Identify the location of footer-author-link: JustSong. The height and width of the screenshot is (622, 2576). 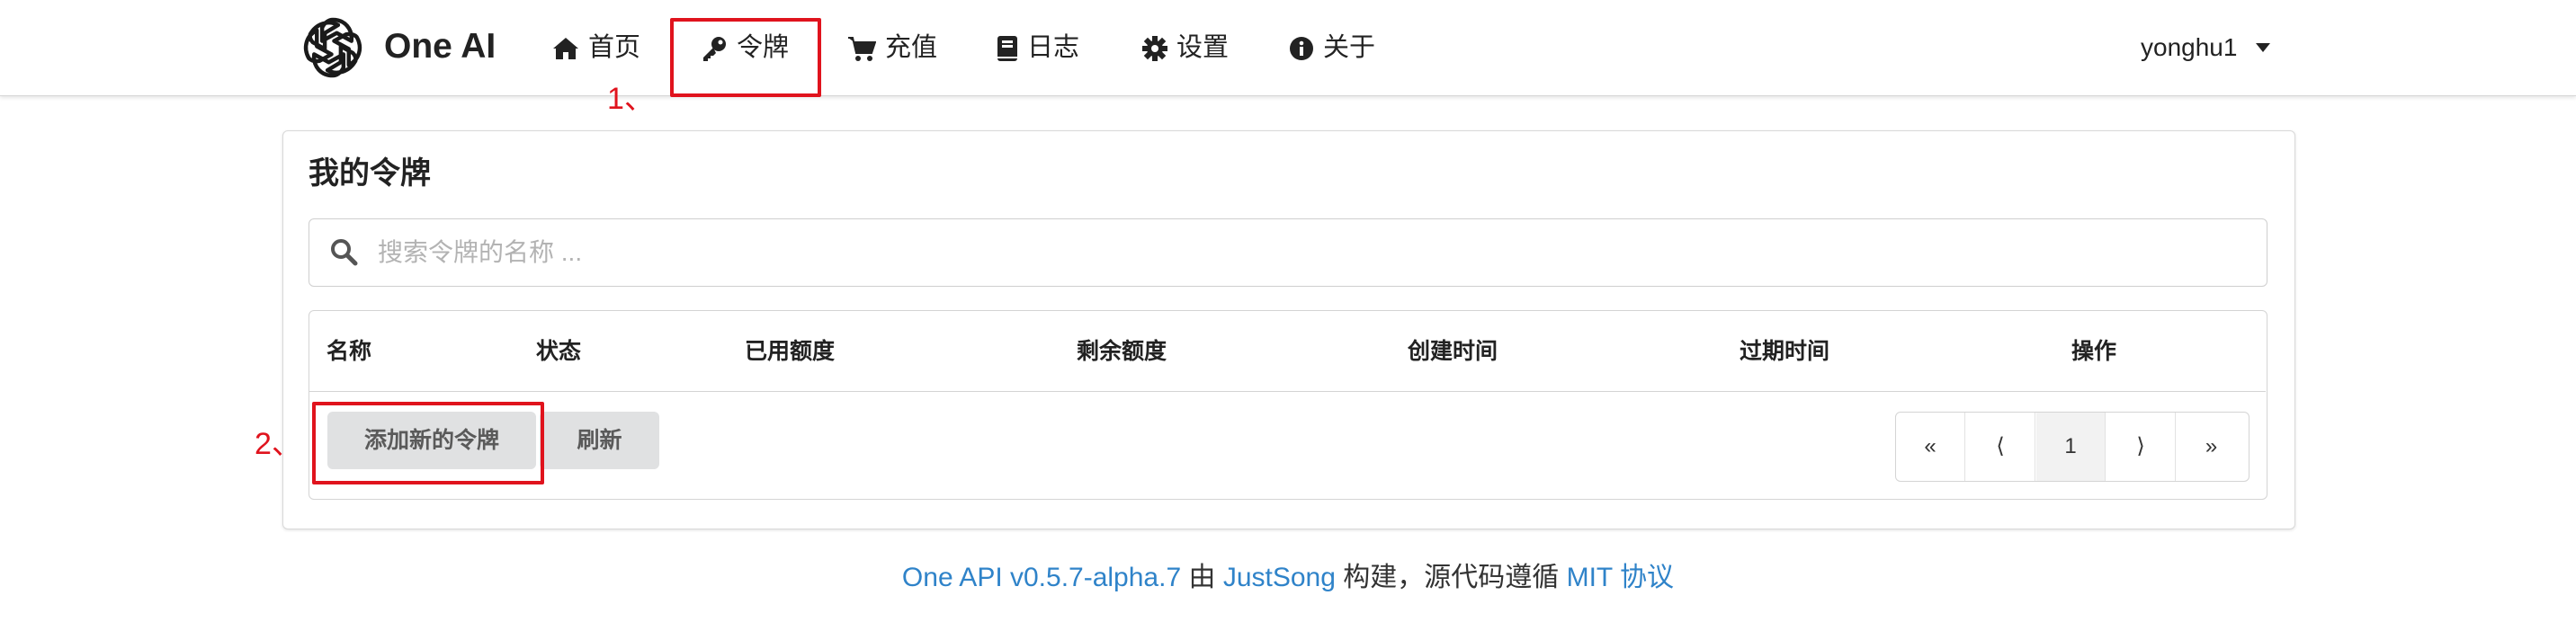
(1279, 577).